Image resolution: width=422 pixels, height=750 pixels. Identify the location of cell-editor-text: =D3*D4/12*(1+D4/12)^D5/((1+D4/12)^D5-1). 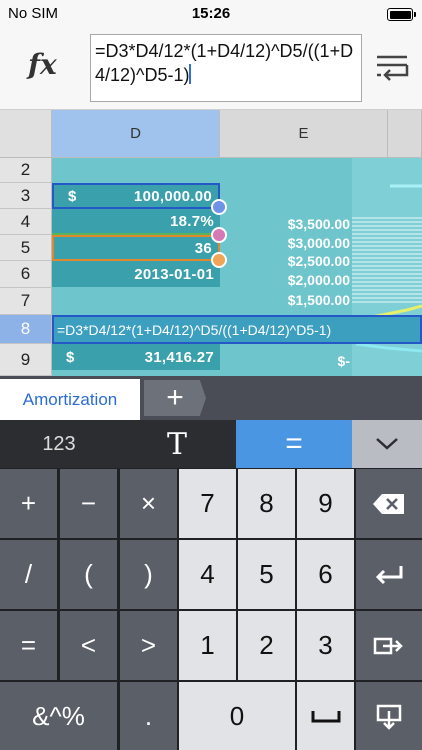
(194, 329).